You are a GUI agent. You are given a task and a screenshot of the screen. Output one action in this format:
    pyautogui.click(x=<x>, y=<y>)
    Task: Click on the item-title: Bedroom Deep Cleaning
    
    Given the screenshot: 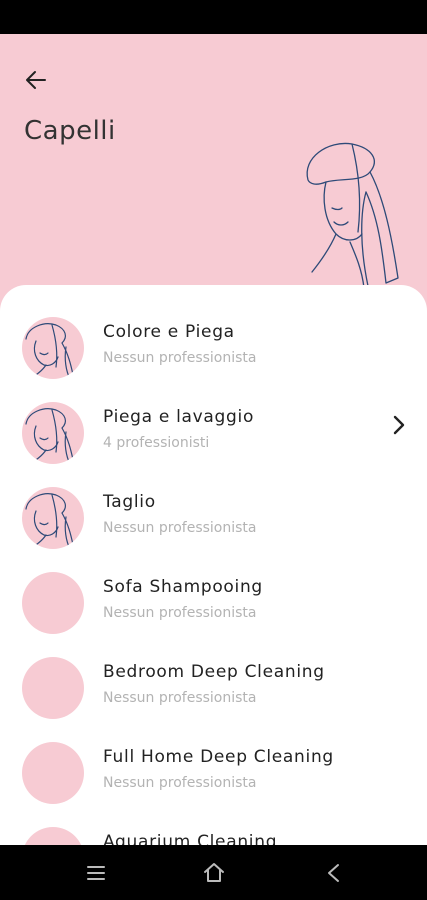 What is the action you would take?
    pyautogui.click(x=214, y=672)
    